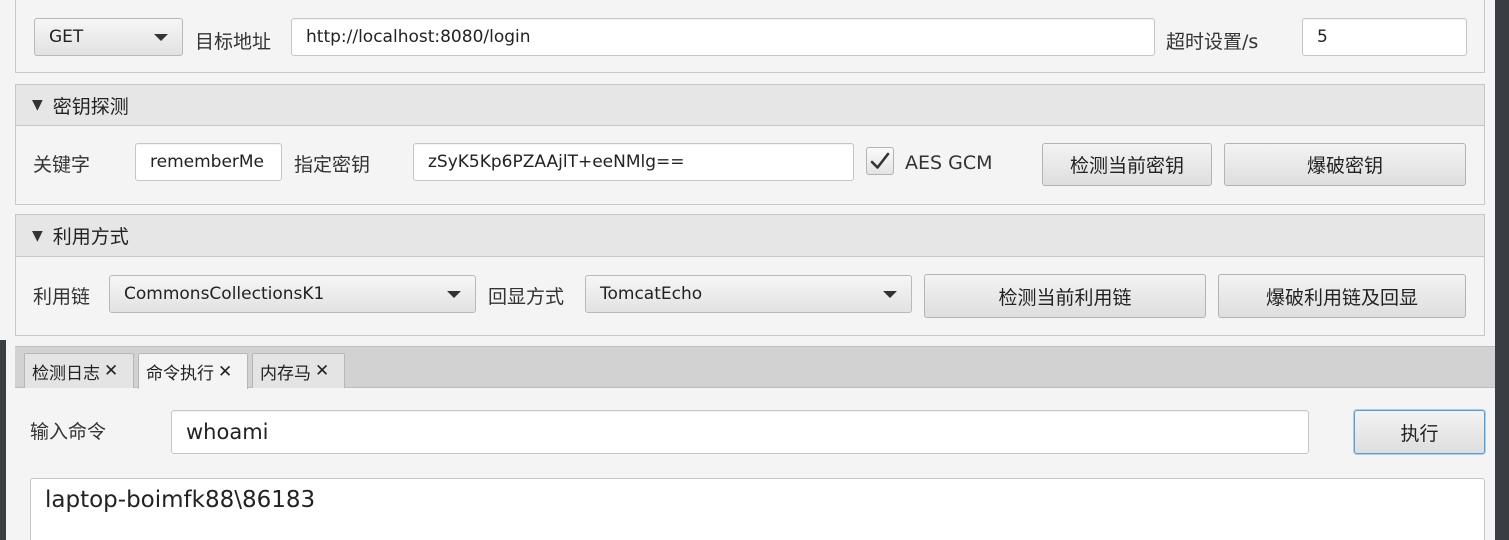  What do you see at coordinates (66, 37) in the screenshot?
I see `method-value: GET` at bounding box center [66, 37].